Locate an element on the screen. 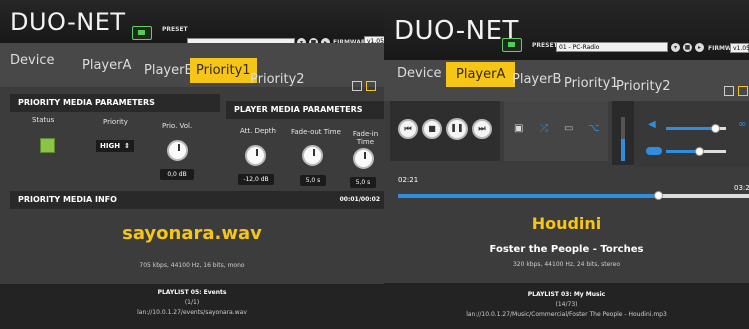 The image size is (749, 329). priority-info-title: PRIORITY MEDIA INFO is located at coordinates (67, 199).